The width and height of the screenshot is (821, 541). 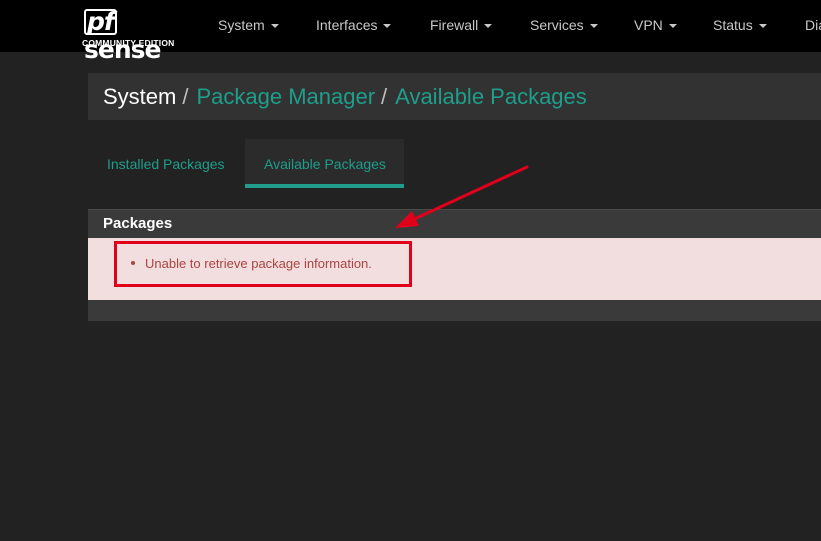 I want to click on nav-system-menu: System, so click(x=248, y=25).